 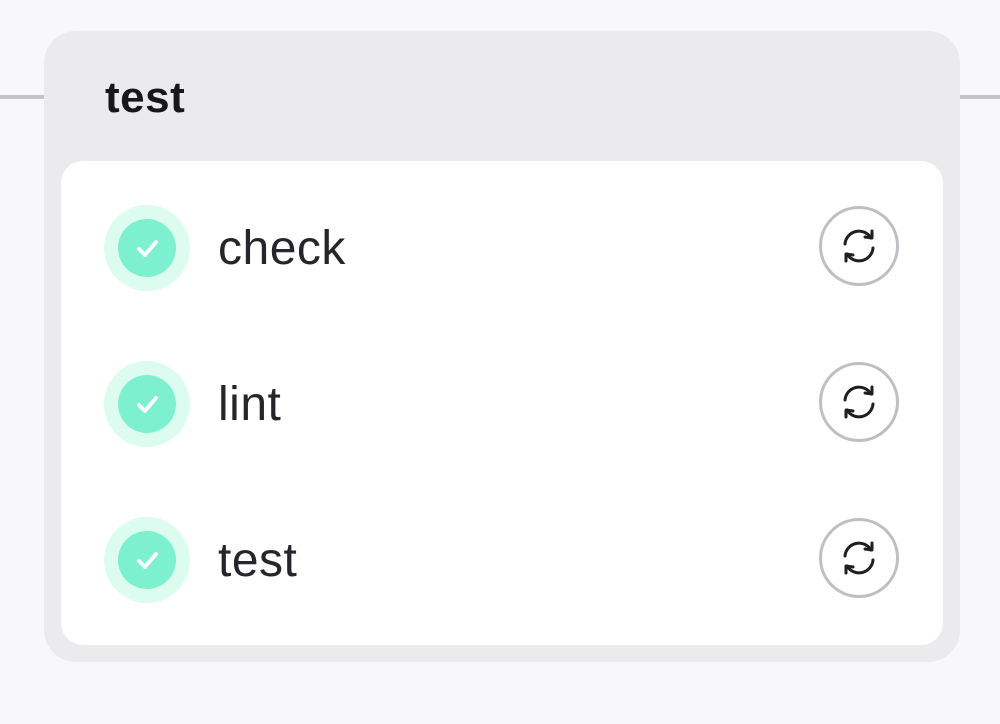 What do you see at coordinates (502, 561) in the screenshot?
I see `job-row-test: test` at bounding box center [502, 561].